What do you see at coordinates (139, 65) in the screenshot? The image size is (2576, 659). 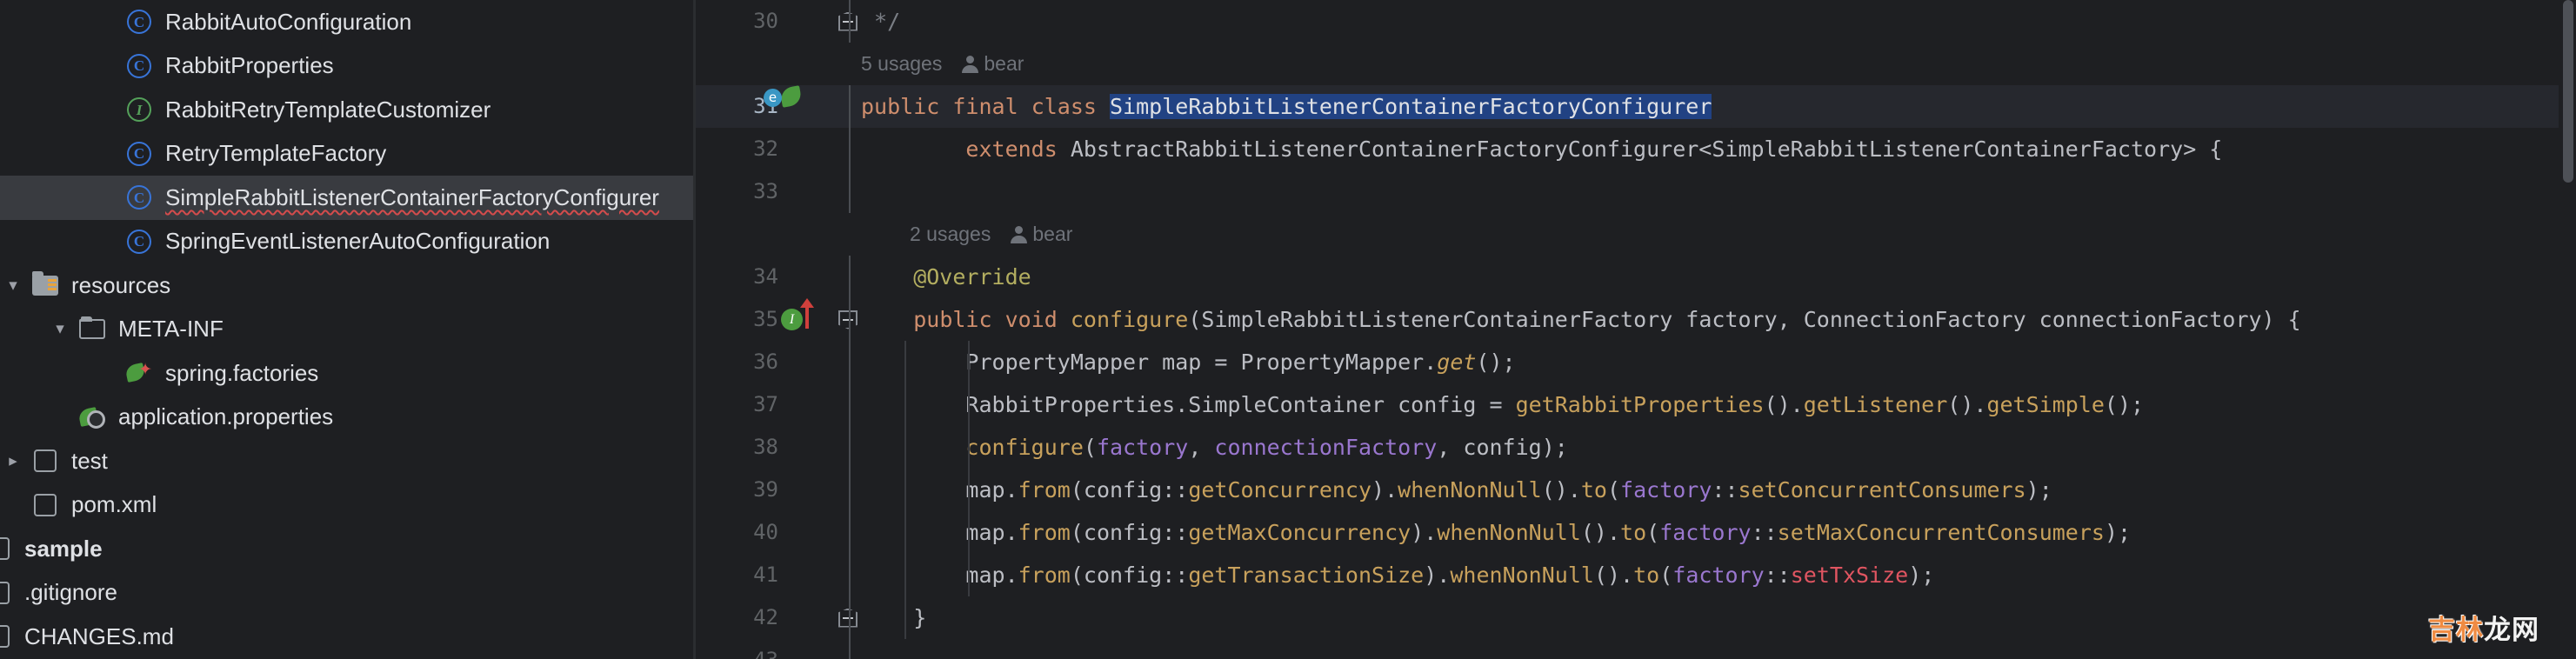 I see `tree-item-icon: C` at bounding box center [139, 65].